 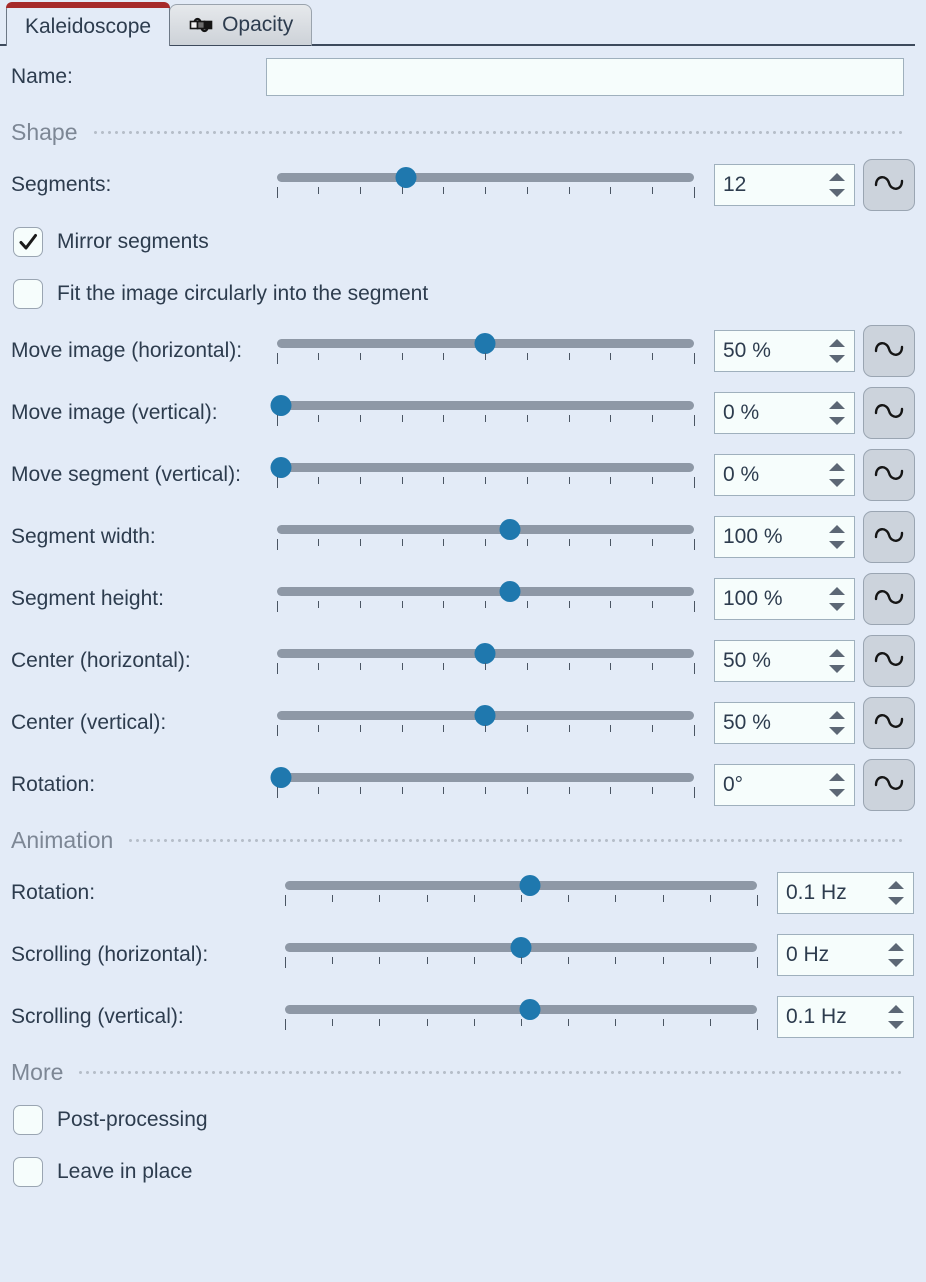 What do you see at coordinates (88, 24) in the screenshot?
I see `tab-kaleidoscope: Kaleidoscope` at bounding box center [88, 24].